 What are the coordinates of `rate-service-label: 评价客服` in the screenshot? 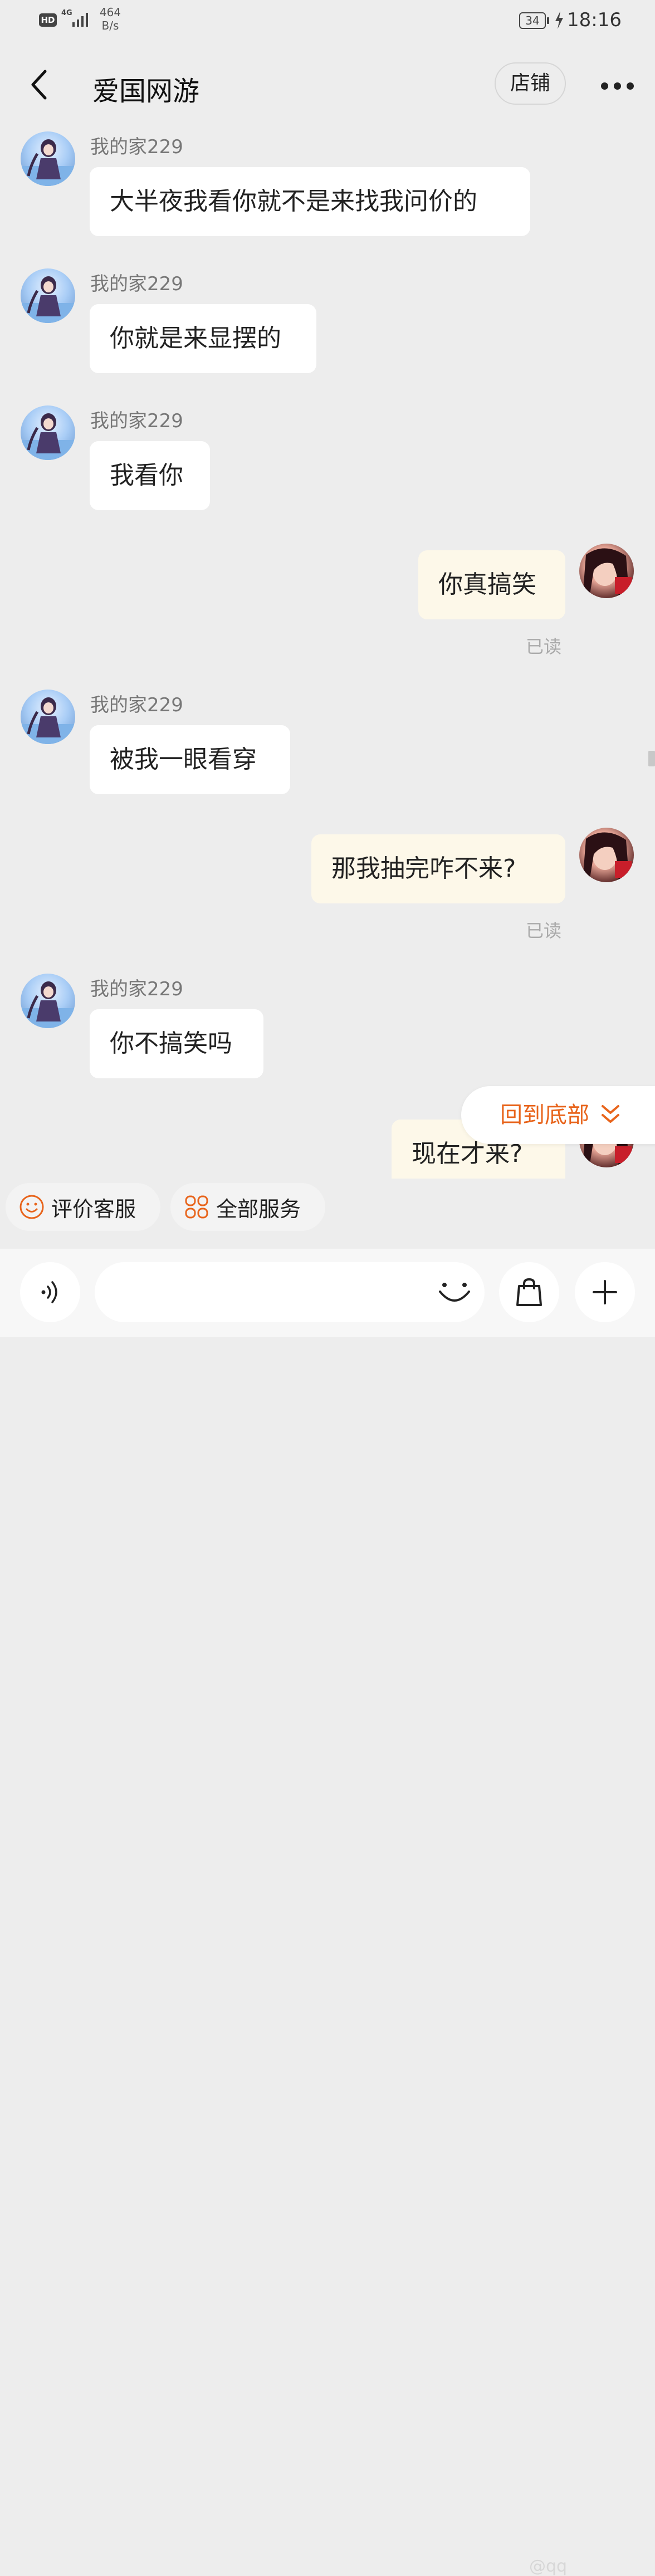 It's located at (93, 1209).